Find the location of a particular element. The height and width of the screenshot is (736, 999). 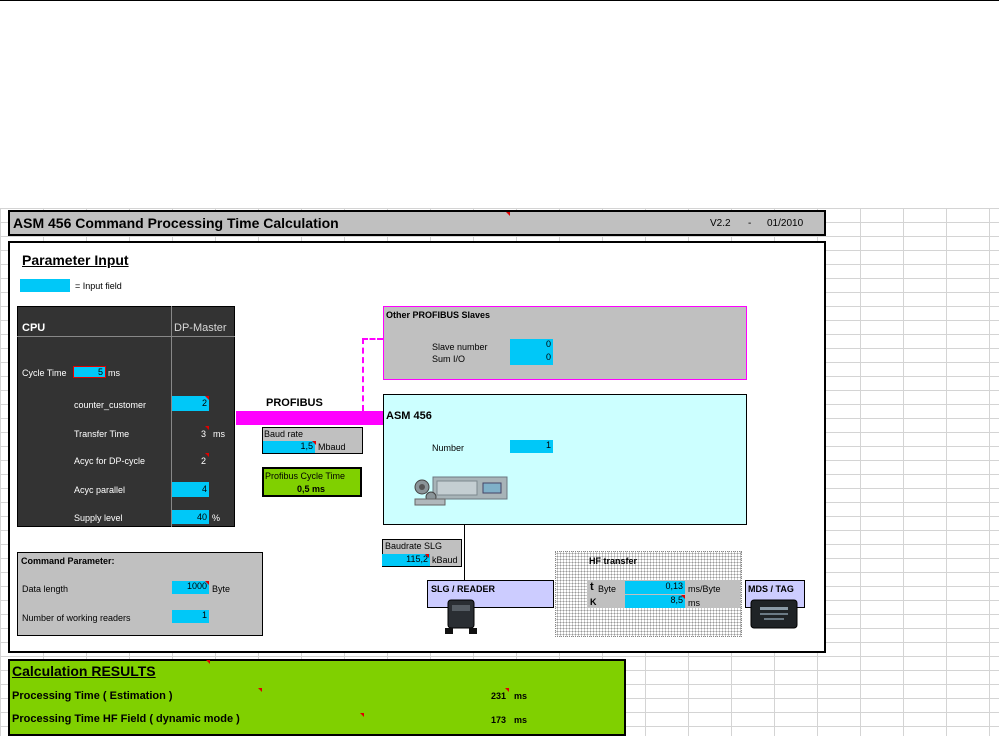

processing-time-unit: ms is located at coordinates (521, 696).